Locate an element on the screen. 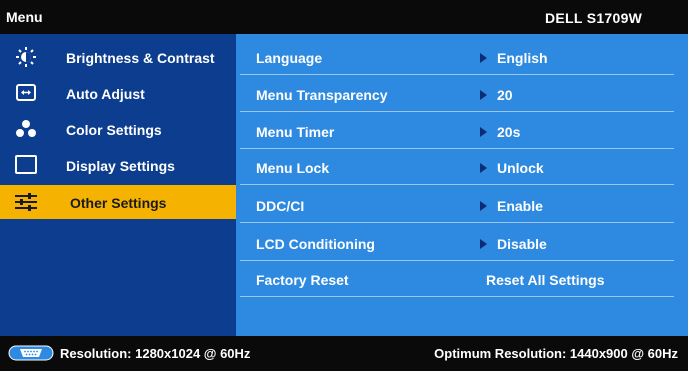 This screenshot has width=688, height=371. header-bar: Menu DELL S1709W is located at coordinates (344, 17).